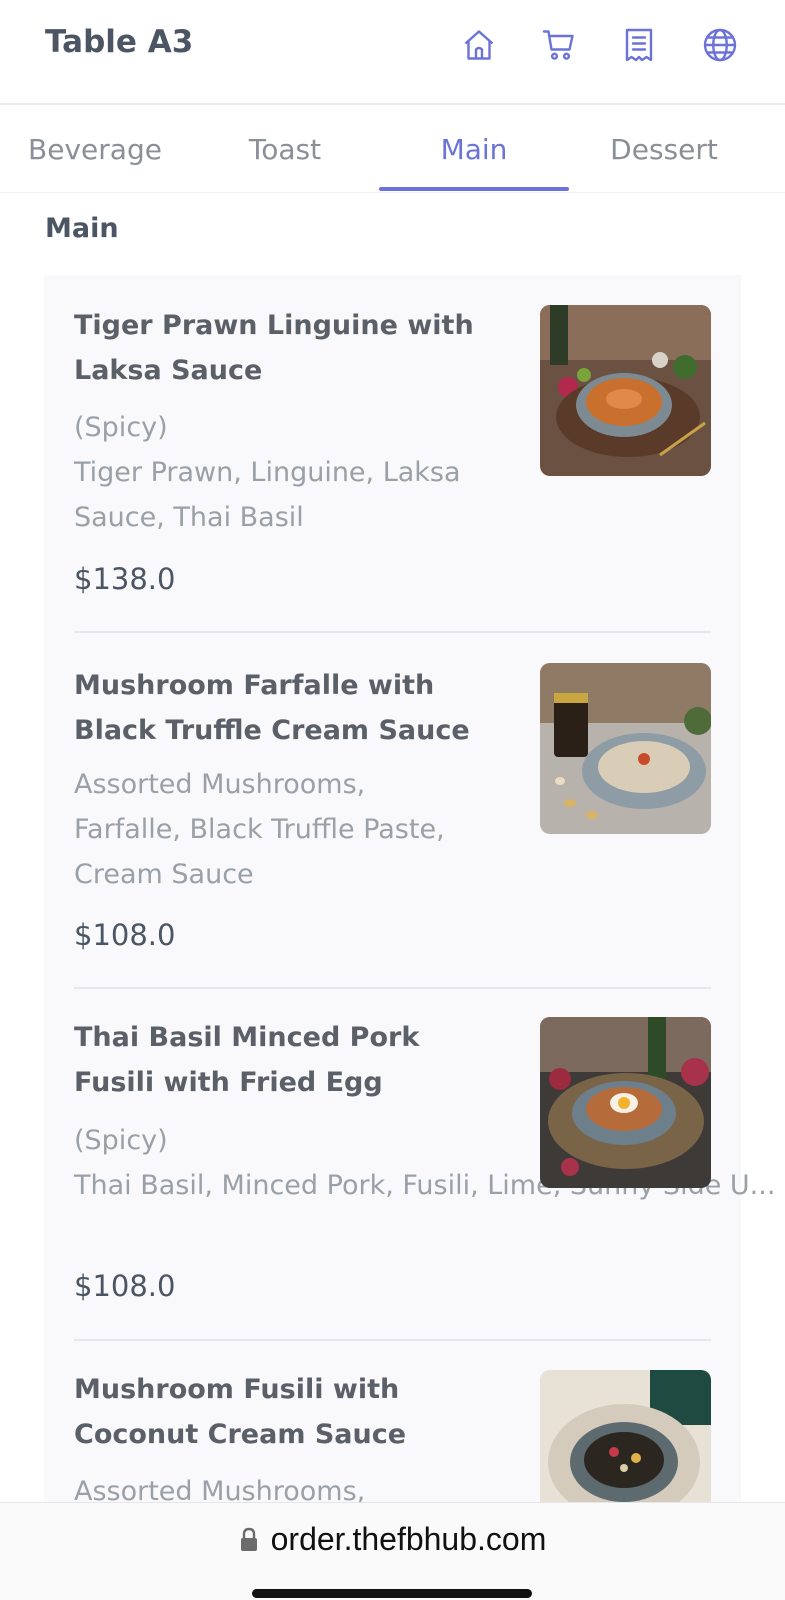  What do you see at coordinates (408, 1539) in the screenshot?
I see `url-text: order.thefbhub.com` at bounding box center [408, 1539].